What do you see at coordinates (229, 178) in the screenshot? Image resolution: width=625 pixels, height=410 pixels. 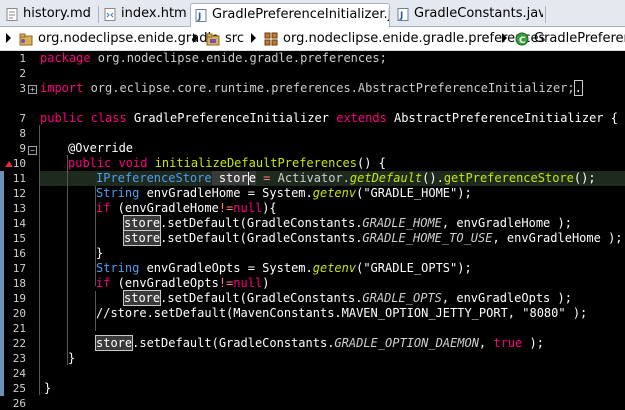 I see `variable-occurrence: stor` at bounding box center [229, 178].